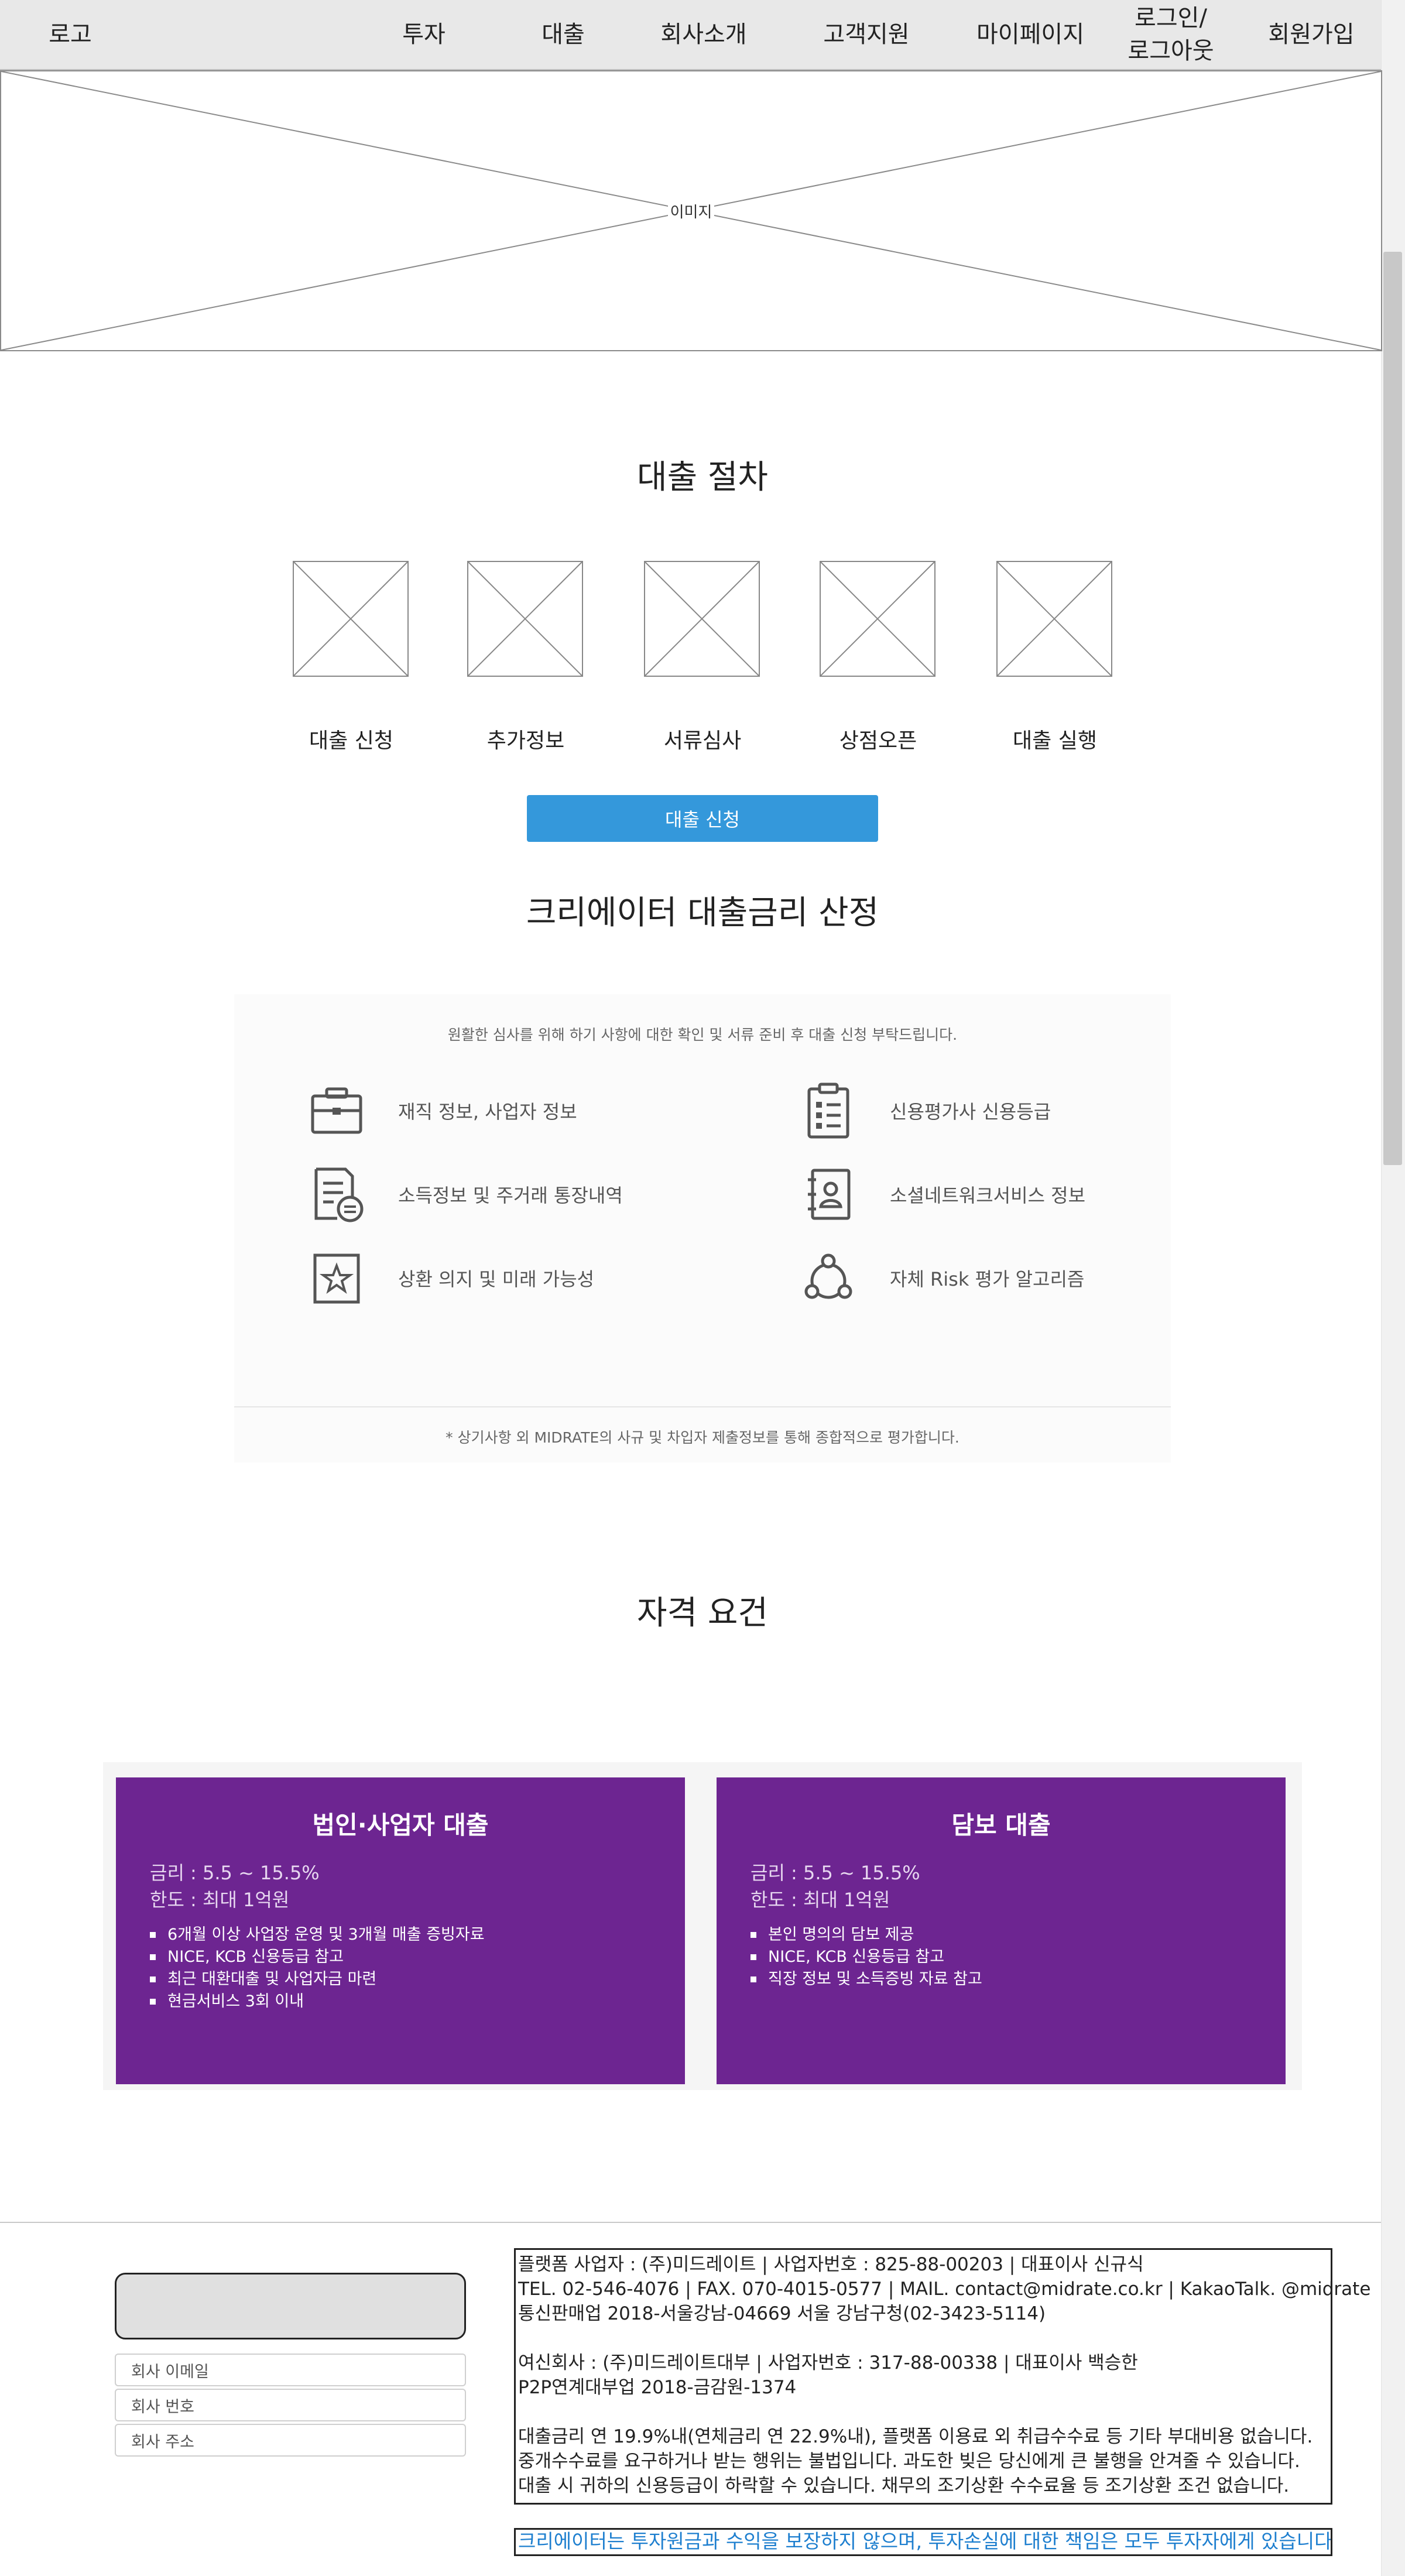  I want to click on step-label-store-open: 상점오픈, so click(878, 741).